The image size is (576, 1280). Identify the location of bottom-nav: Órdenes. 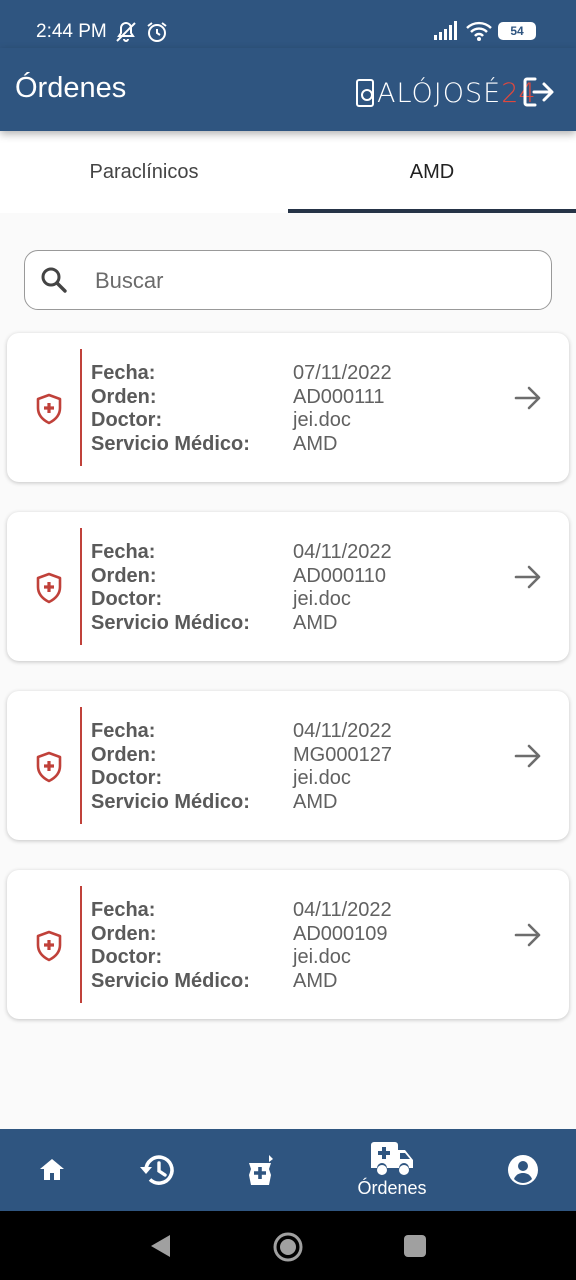
(288, 1170).